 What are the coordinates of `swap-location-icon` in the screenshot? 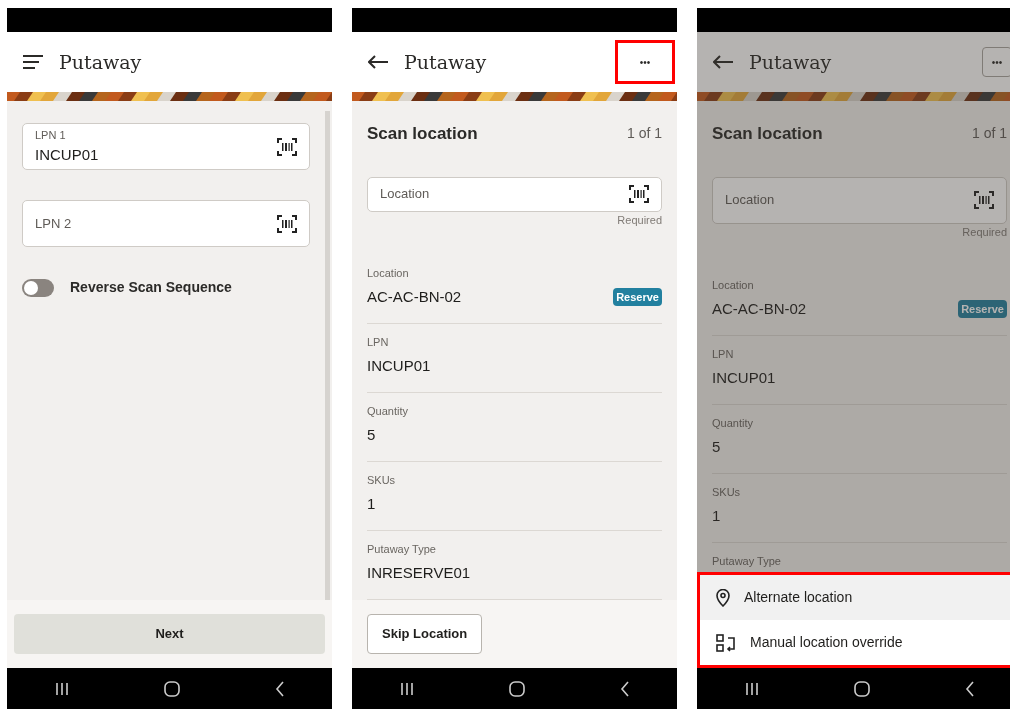 It's located at (726, 642).